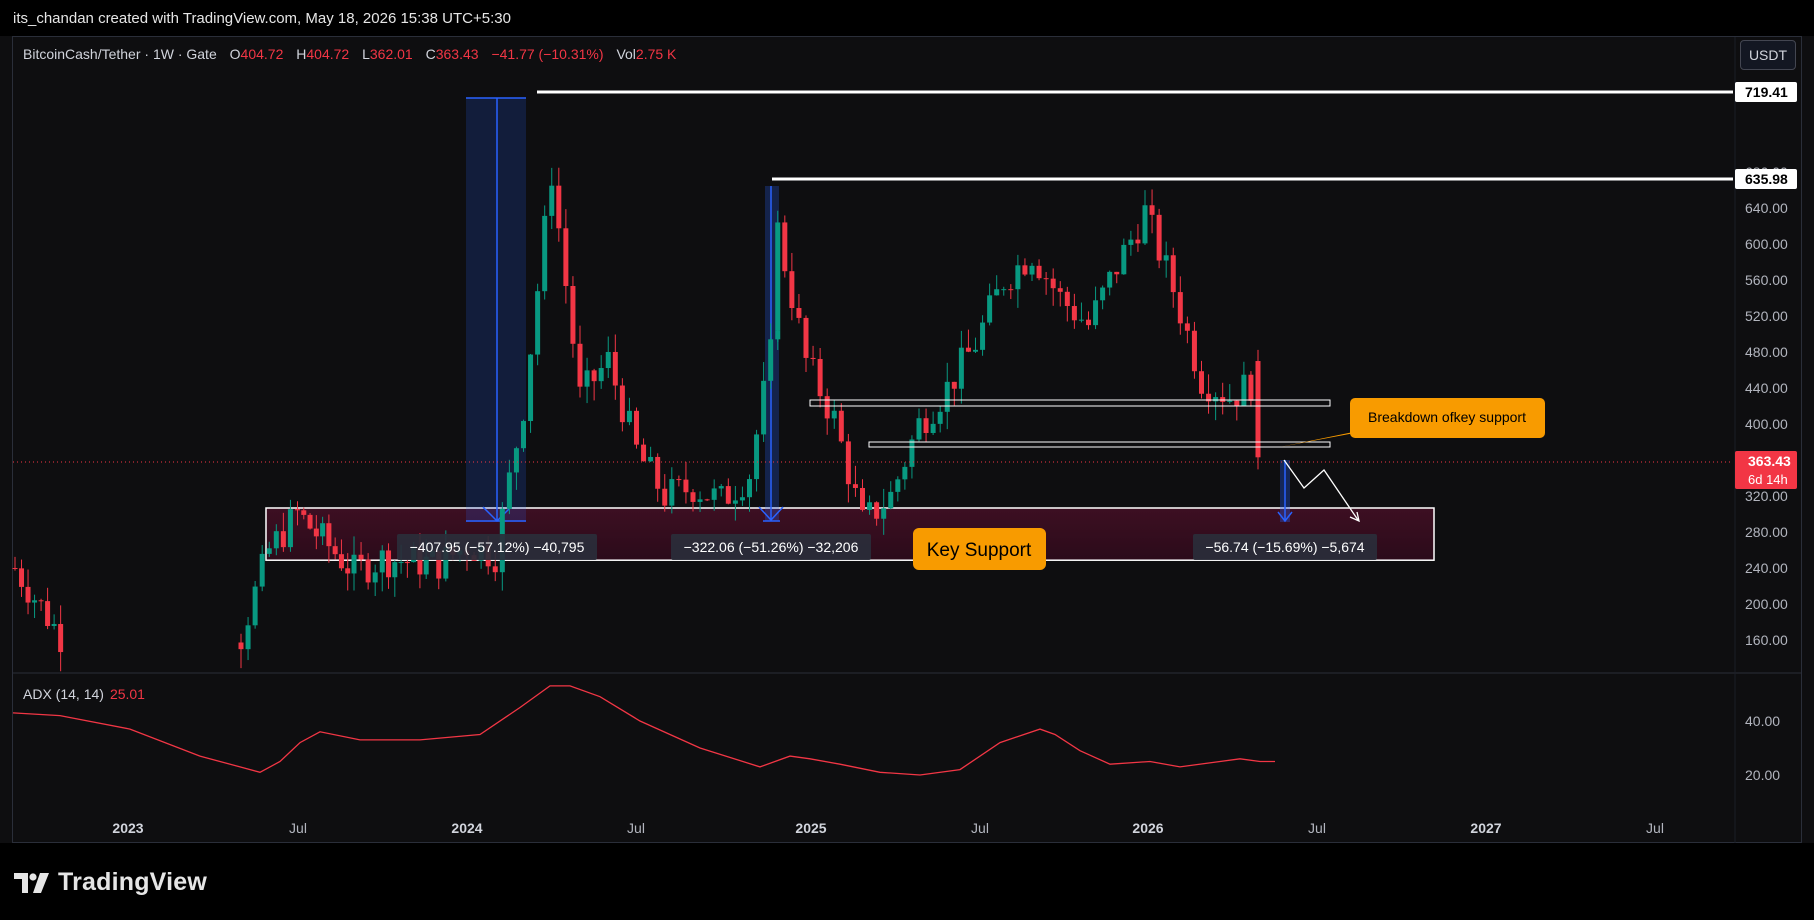 This screenshot has height=920, width=1814. What do you see at coordinates (1766, 568) in the screenshot?
I see `price-tick-label: 240.00` at bounding box center [1766, 568].